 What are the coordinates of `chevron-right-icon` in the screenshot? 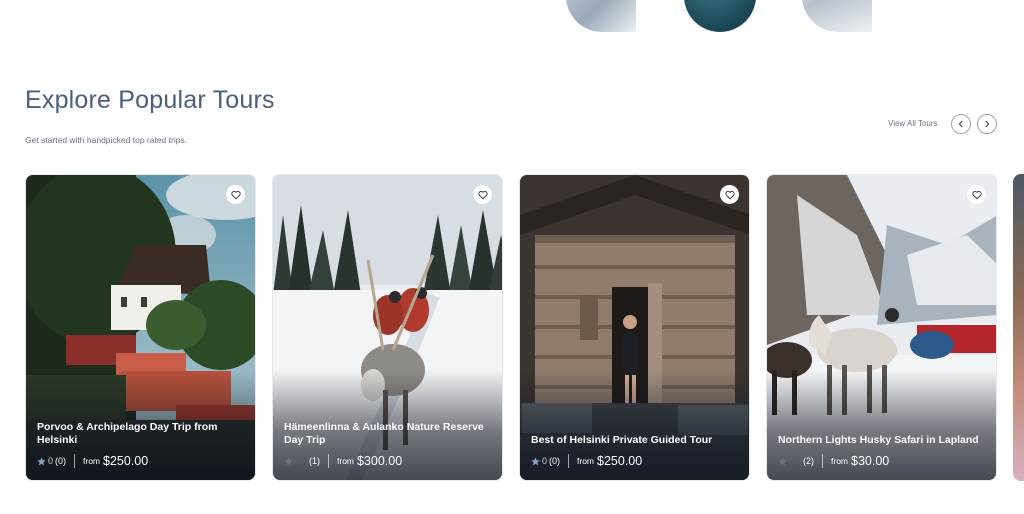 It's located at (987, 124).